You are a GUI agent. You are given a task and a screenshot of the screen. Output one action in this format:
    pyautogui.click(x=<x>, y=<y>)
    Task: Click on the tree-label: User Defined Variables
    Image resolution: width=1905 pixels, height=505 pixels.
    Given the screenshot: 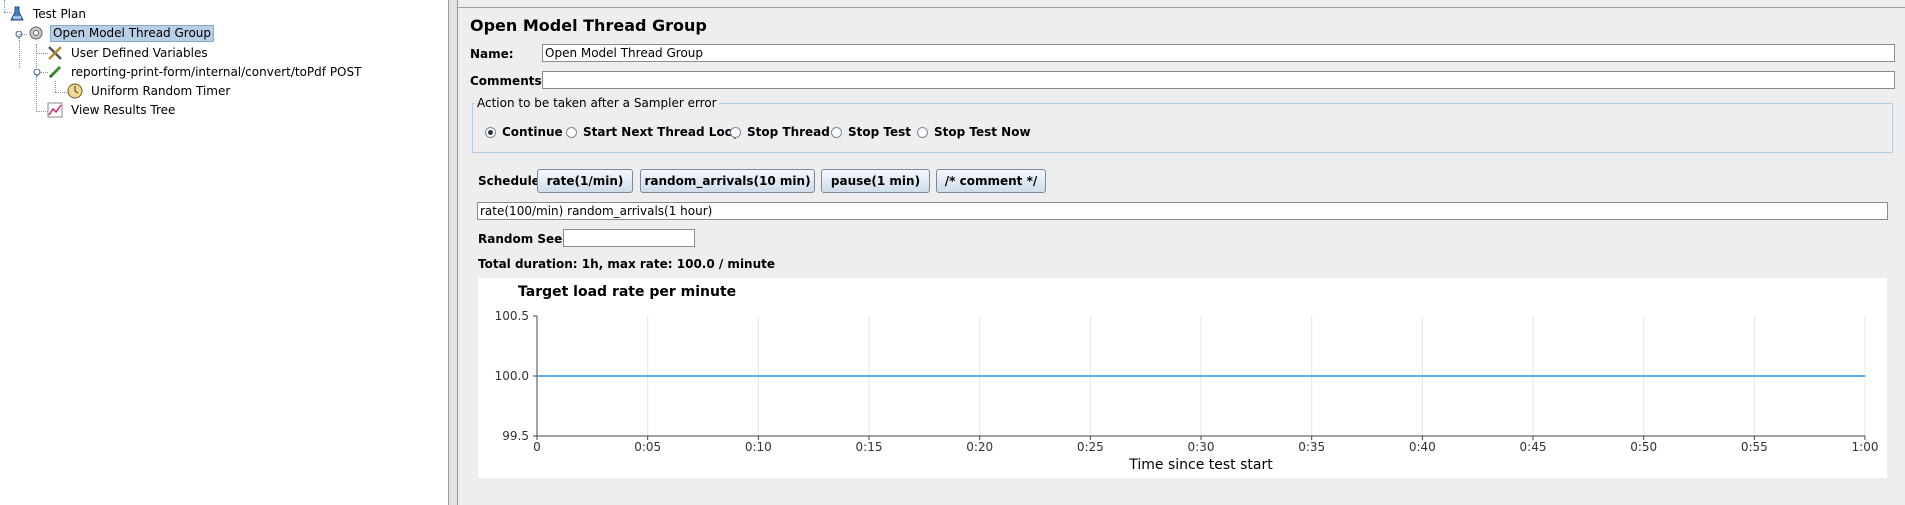 What is the action you would take?
    pyautogui.click(x=139, y=53)
    